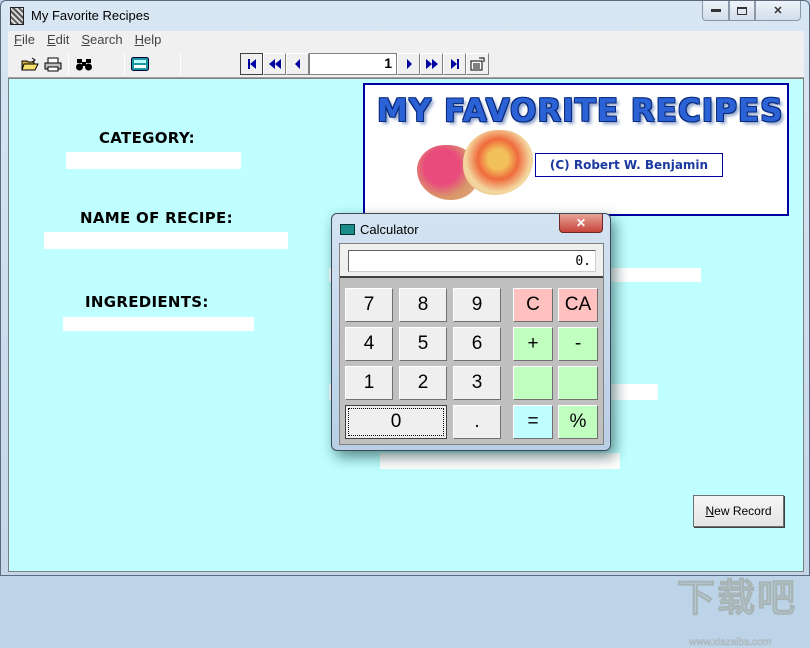 The width and height of the screenshot is (810, 648). I want to click on calc-key-plus: +, so click(533, 344).